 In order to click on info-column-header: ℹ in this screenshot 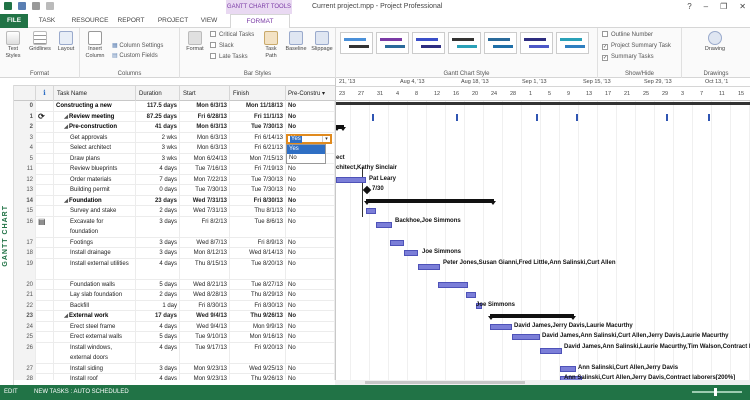, I will do `click(45, 94)`.